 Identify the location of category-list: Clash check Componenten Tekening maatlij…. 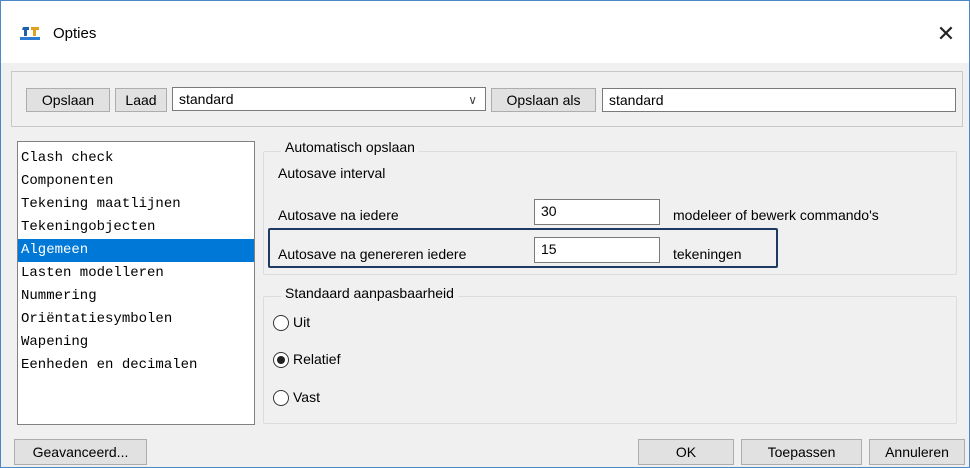
(136, 283).